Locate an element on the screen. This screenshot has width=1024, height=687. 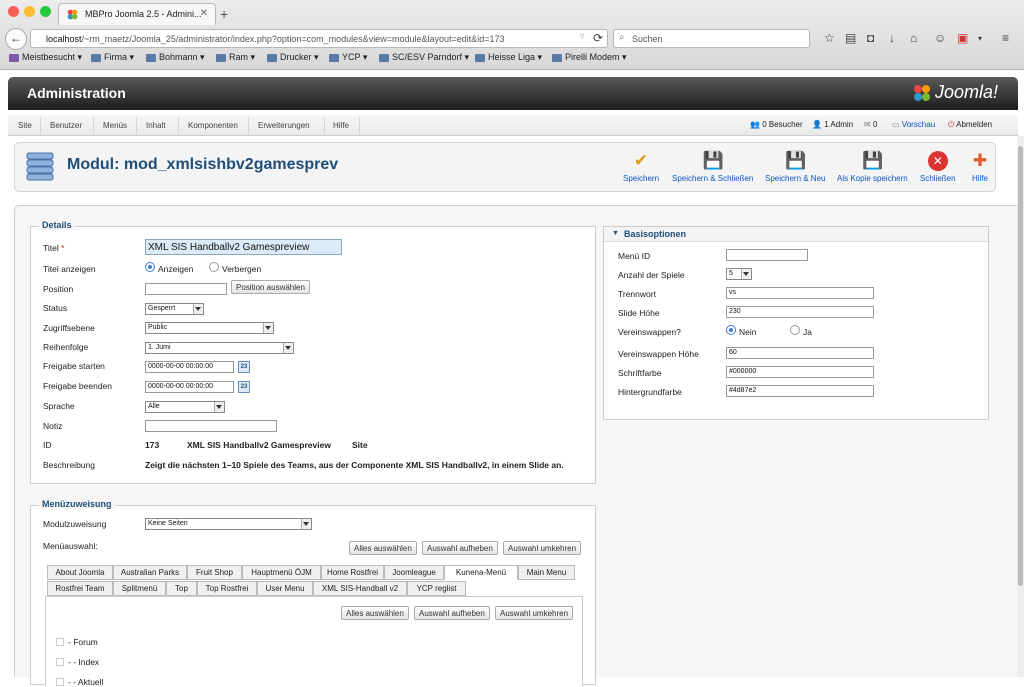
bookmark-heisse-liga: Heisse Liga ▾ is located at coordinates (508, 60).